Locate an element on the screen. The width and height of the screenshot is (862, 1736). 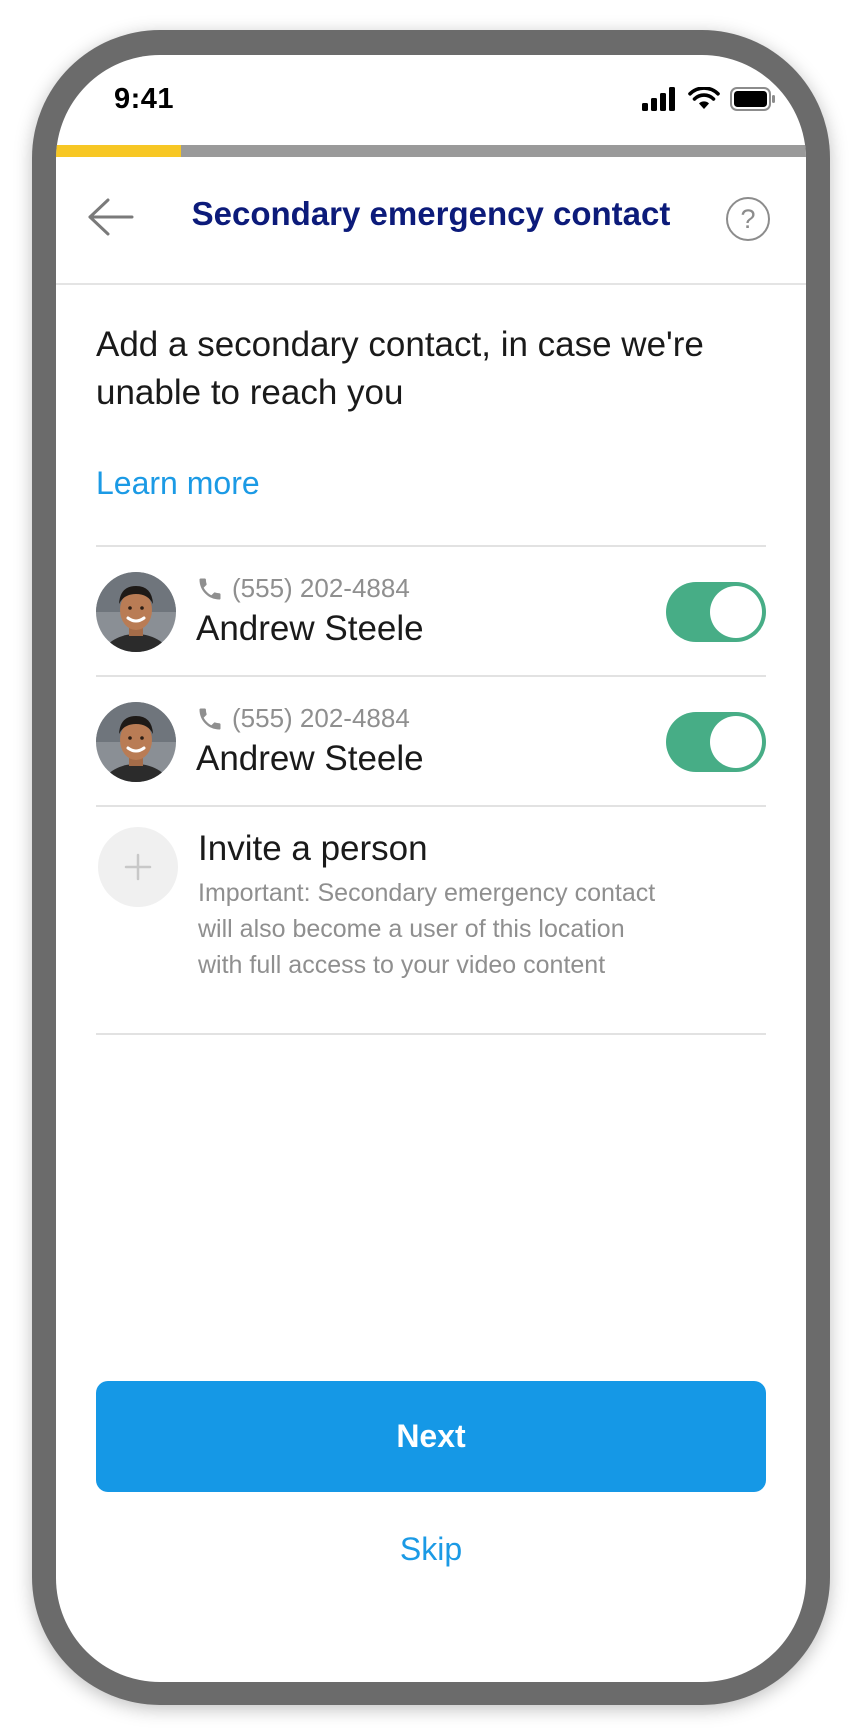
question-circle-icon: ? is located at coordinates (748, 219).